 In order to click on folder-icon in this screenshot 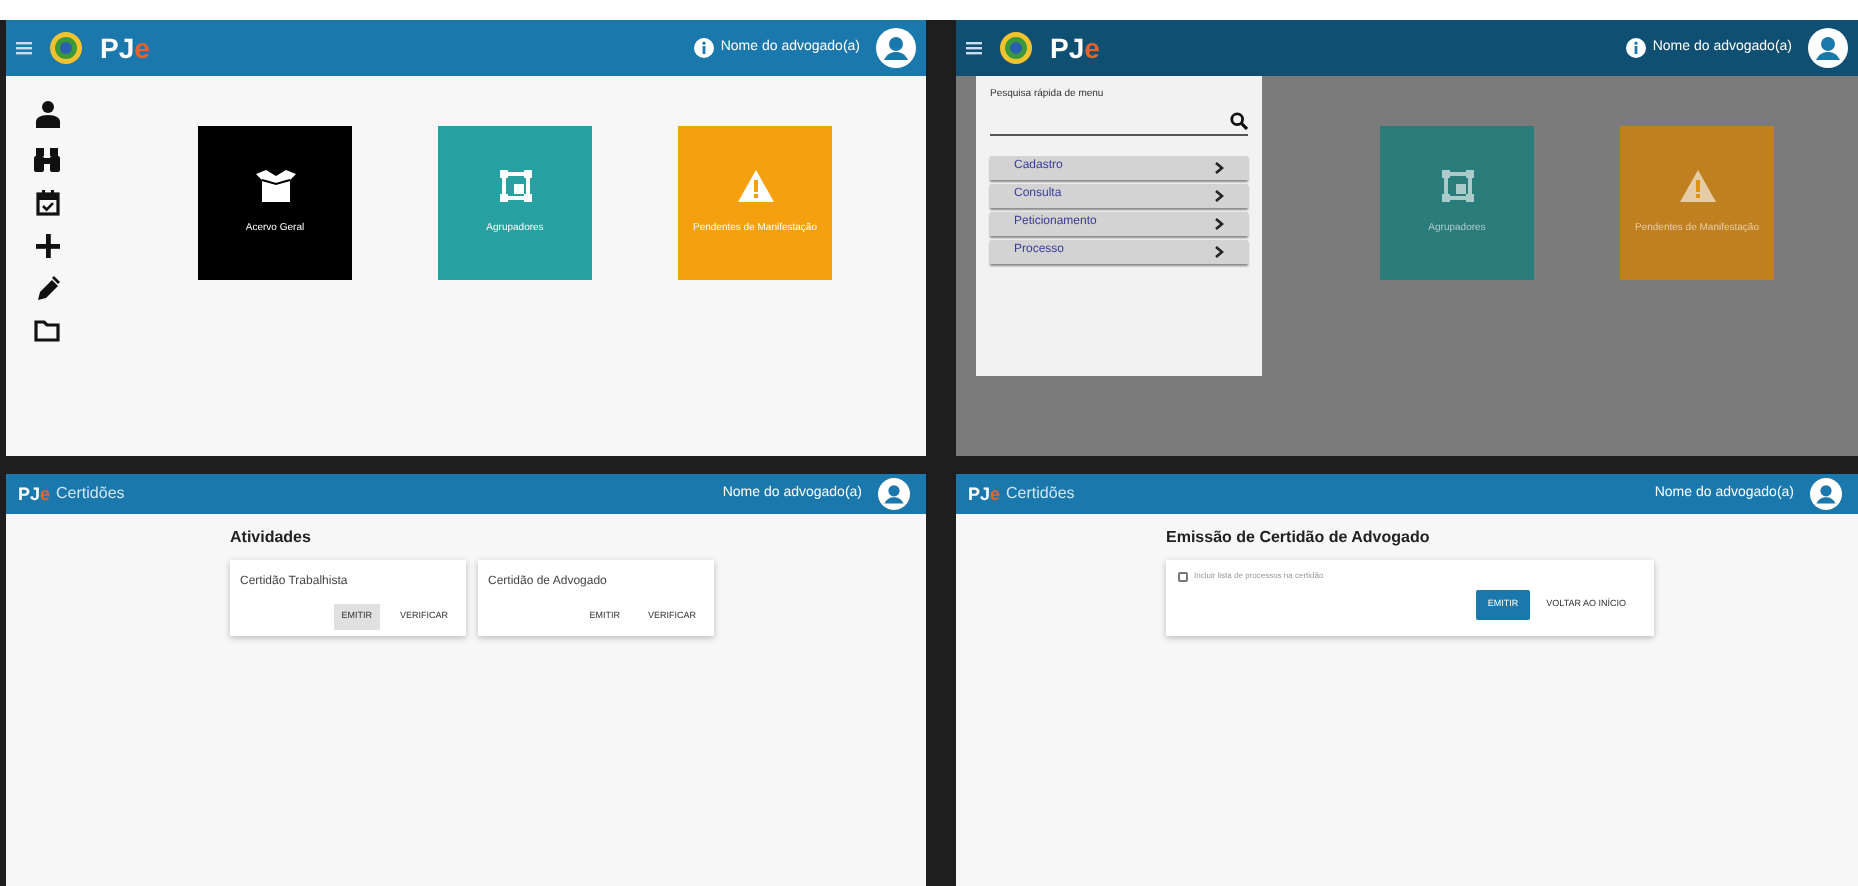, I will do `click(47, 331)`.